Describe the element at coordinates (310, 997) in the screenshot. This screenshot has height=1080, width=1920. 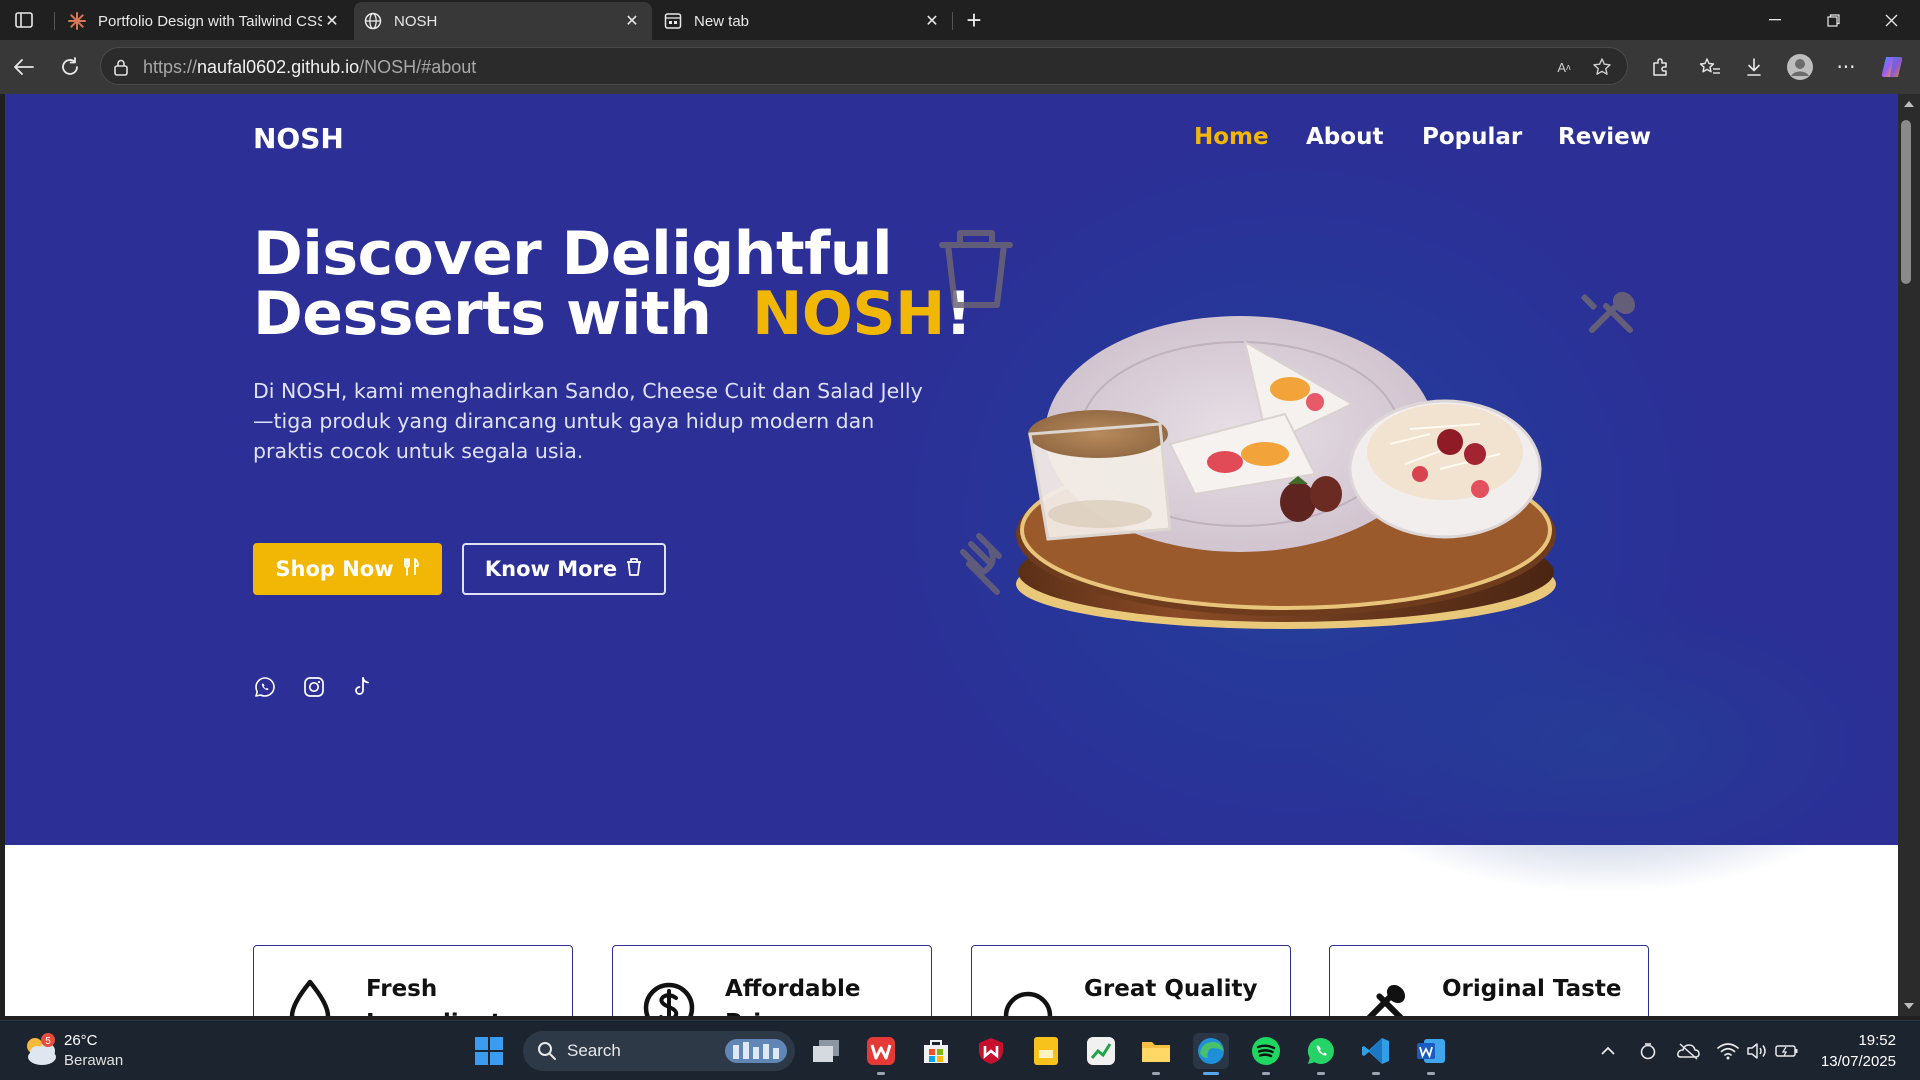
I see `drop-icon` at that location.